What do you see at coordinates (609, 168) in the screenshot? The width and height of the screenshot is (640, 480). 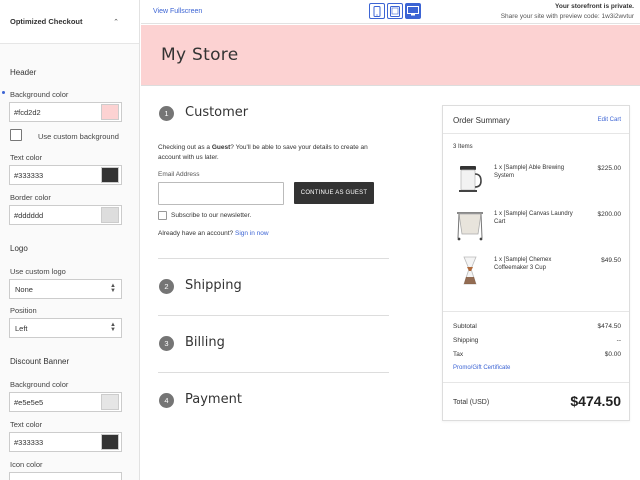 I see `item-price: $225.00` at bounding box center [609, 168].